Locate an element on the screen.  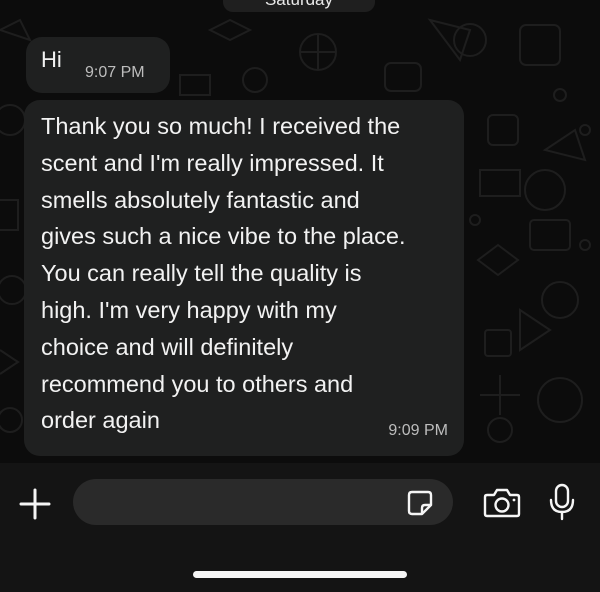
microphone-icon is located at coordinates (562, 502).